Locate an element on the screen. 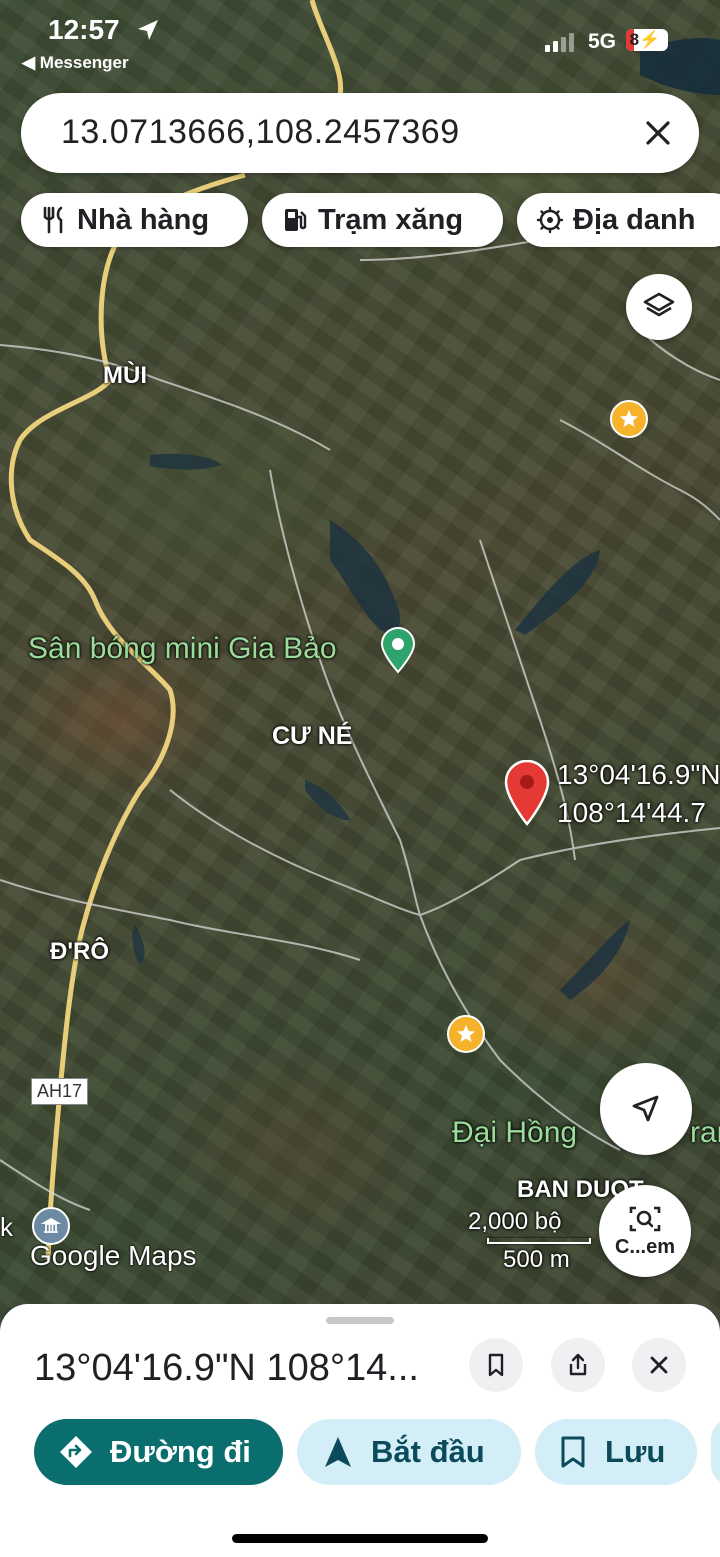 The width and height of the screenshot is (720, 1557). place-label: CƯ NÉ is located at coordinates (312, 736).